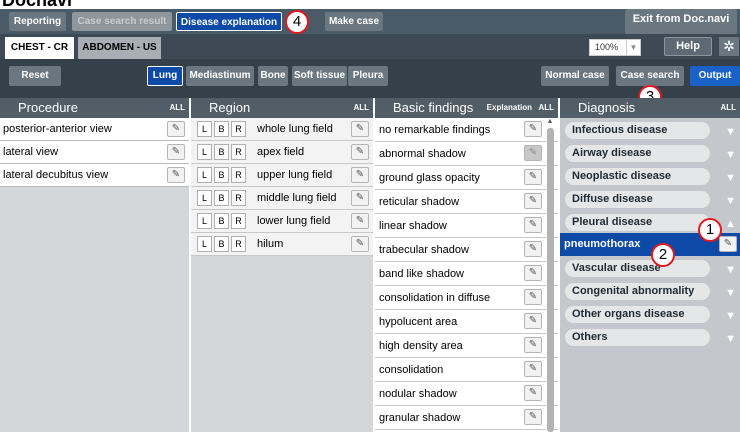  I want to click on finding-item: consolidation in diffuse ✎, so click(466, 298).